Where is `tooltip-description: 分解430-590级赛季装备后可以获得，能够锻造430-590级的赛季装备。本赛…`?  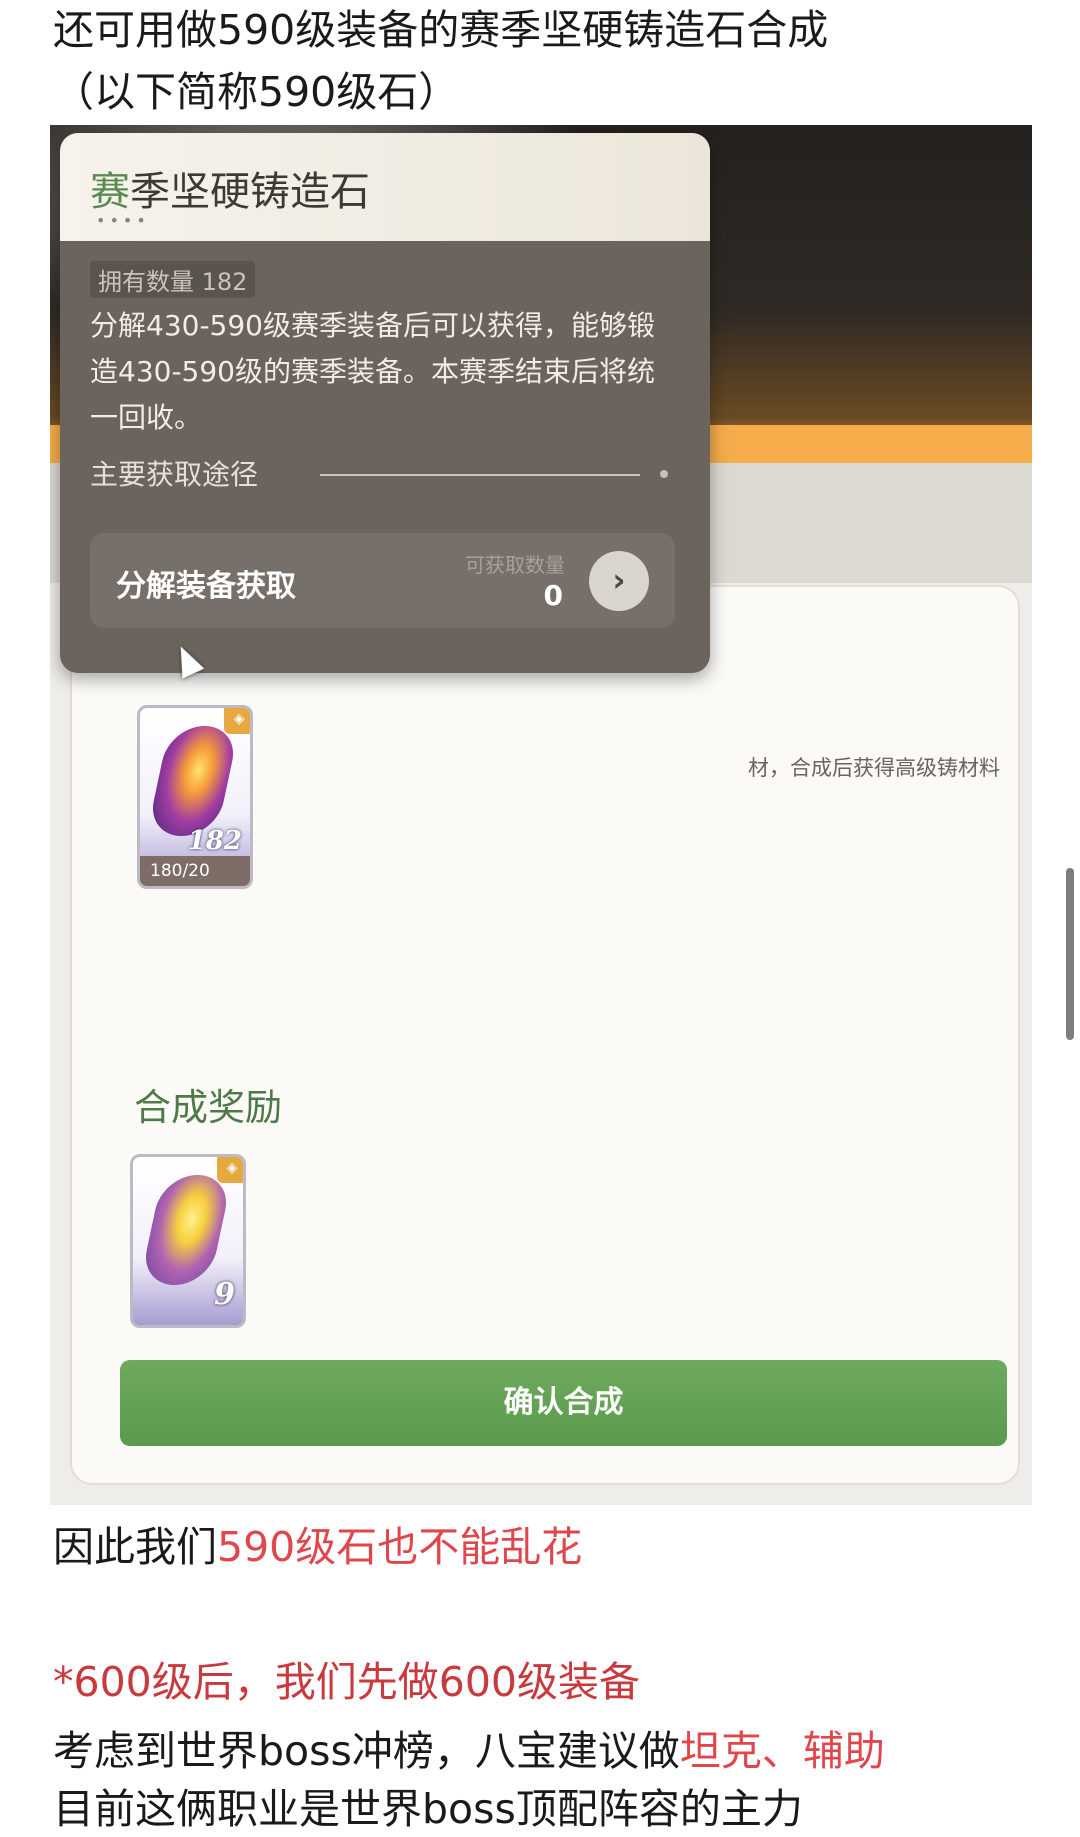
tooltip-description: 分解430-590级赛季装备后可以获得，能够锻造430-590级的赛季装备。本赛… is located at coordinates (372, 371).